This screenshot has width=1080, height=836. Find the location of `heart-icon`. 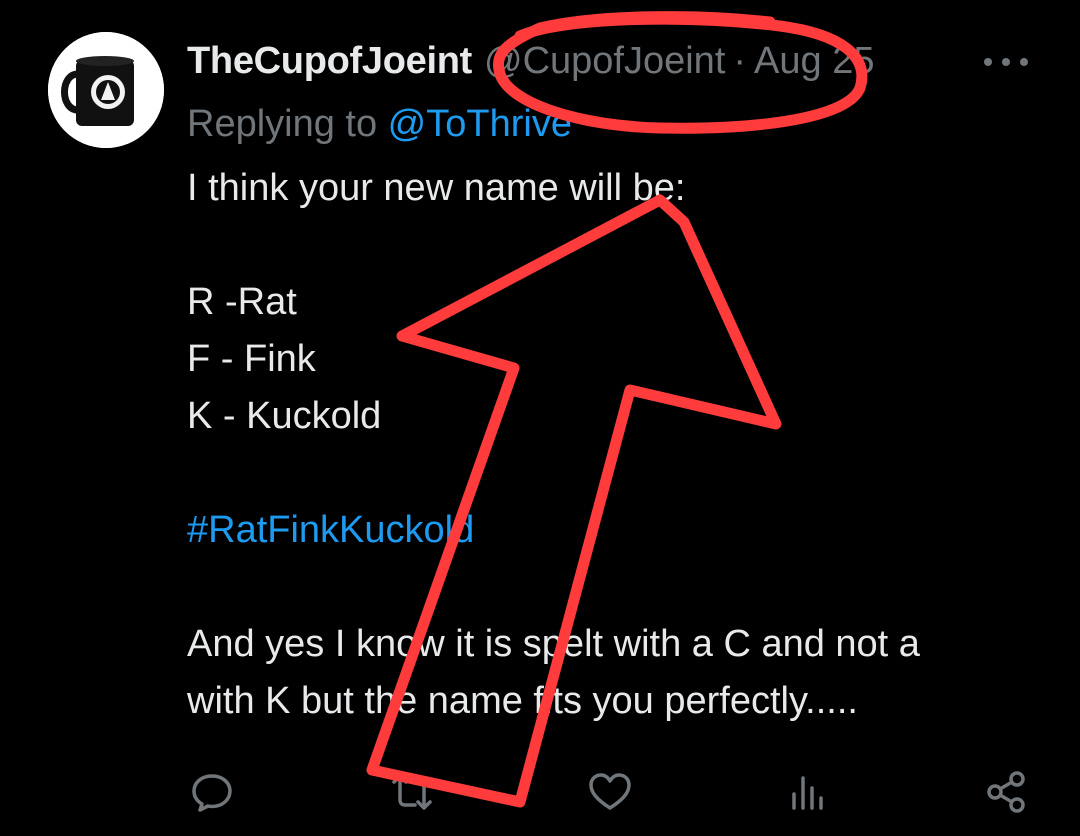

heart-icon is located at coordinates (610, 791).